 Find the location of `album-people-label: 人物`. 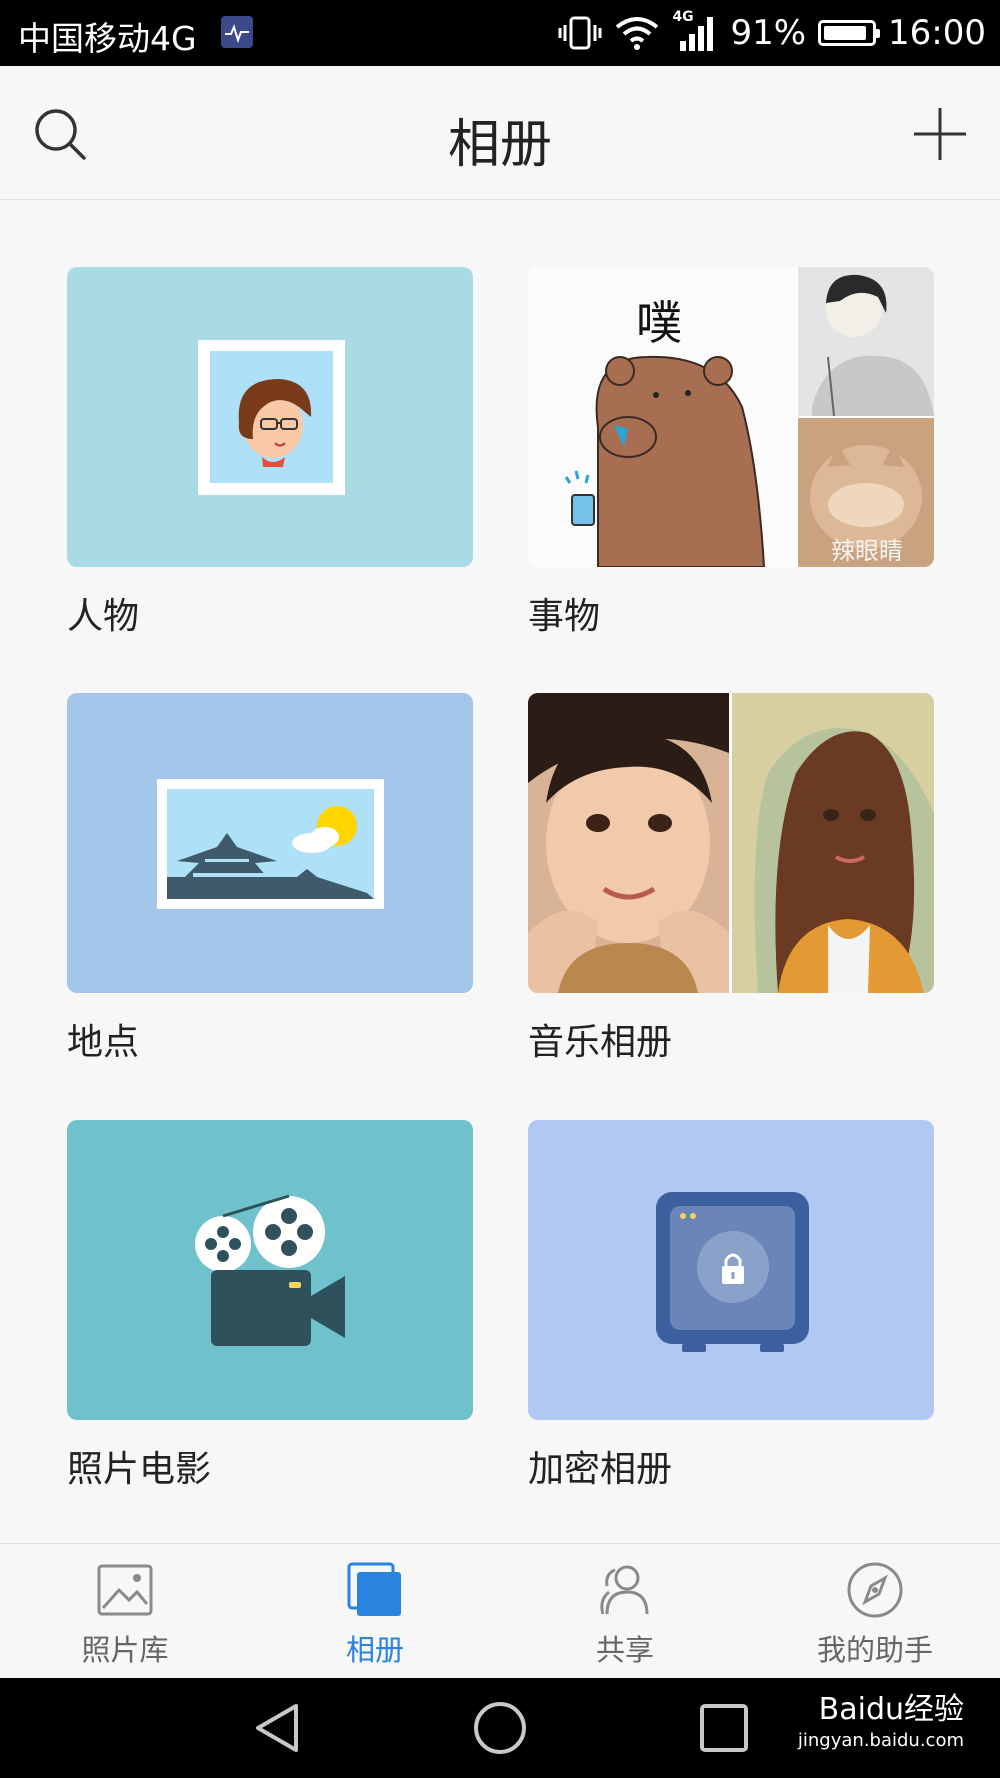

album-people-label: 人物 is located at coordinates (103, 616).